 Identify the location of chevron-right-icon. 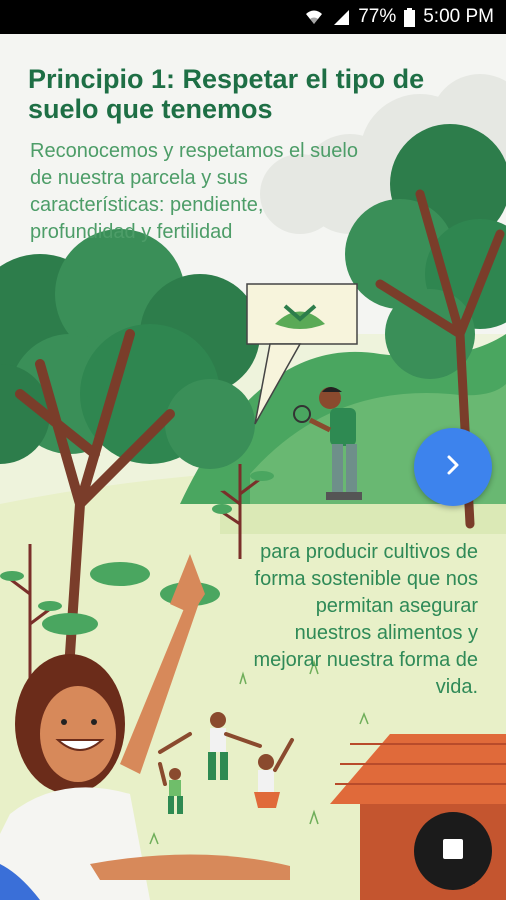
(453, 467).